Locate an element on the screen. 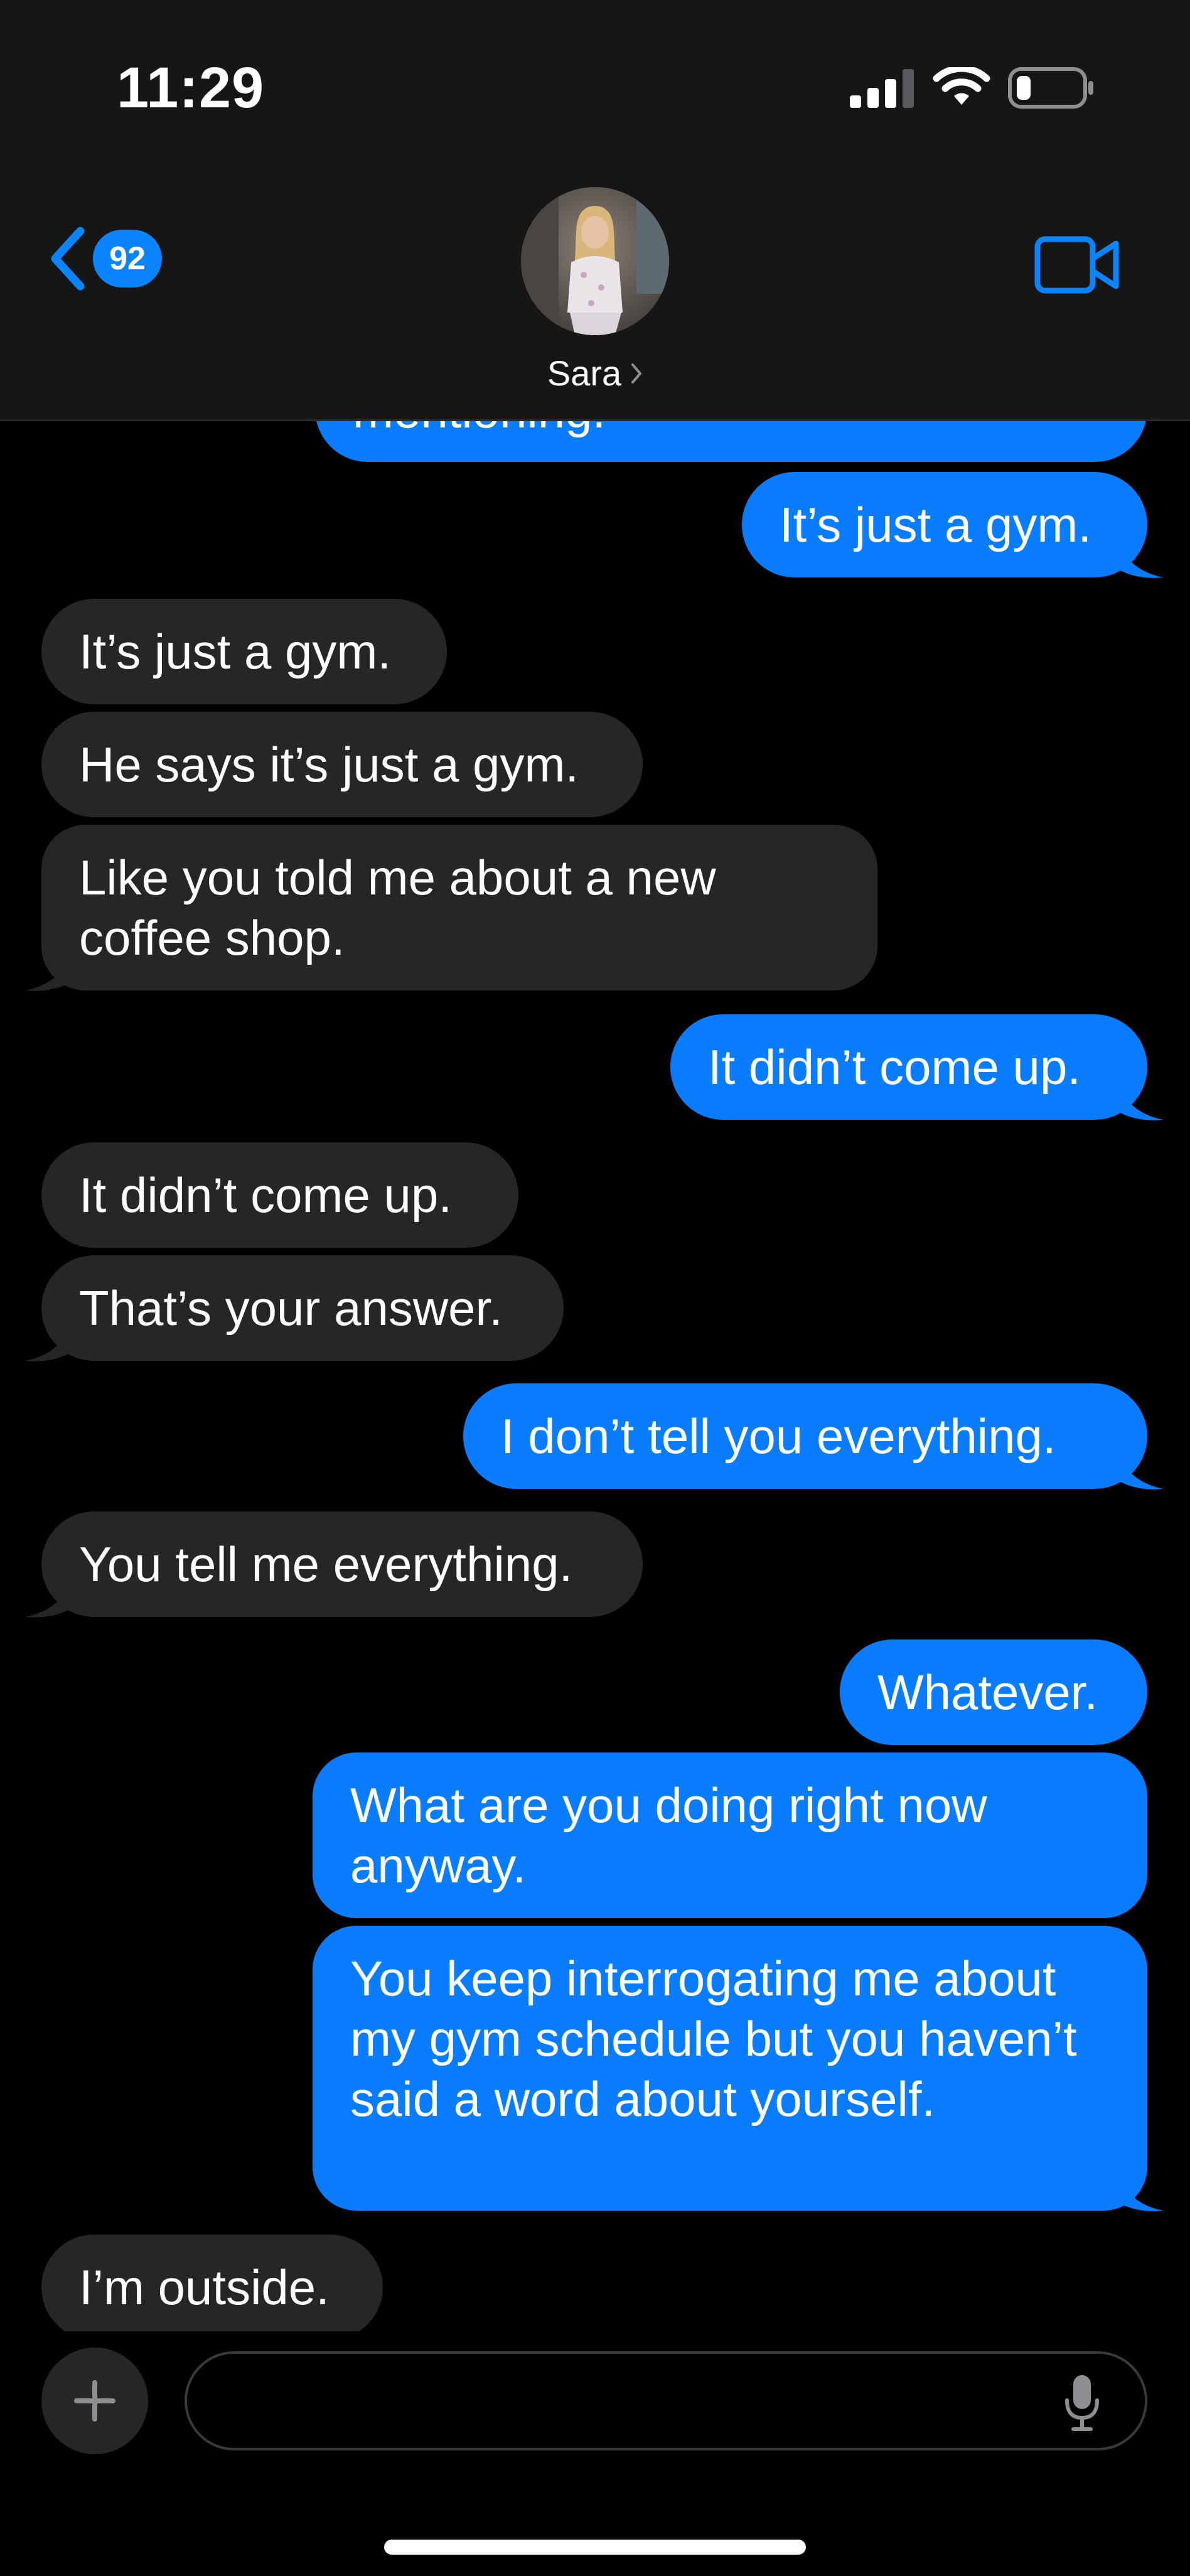  message-bubble-incoming: I’m outside. is located at coordinates (212, 2283).